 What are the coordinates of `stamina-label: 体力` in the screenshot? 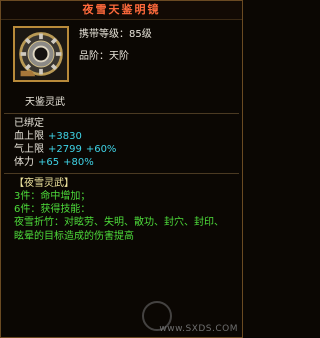 It's located at (24, 162).